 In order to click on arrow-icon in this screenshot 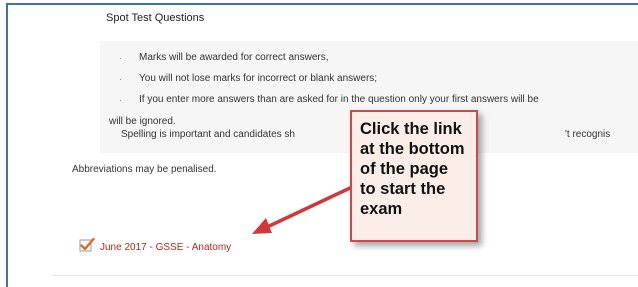, I will do `click(302, 210)`.